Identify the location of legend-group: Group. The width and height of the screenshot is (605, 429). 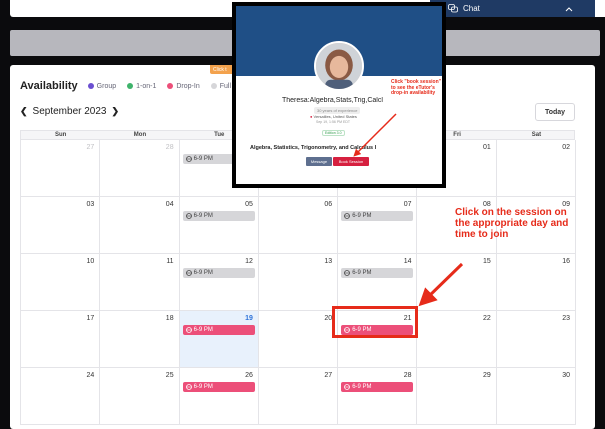
(101, 86).